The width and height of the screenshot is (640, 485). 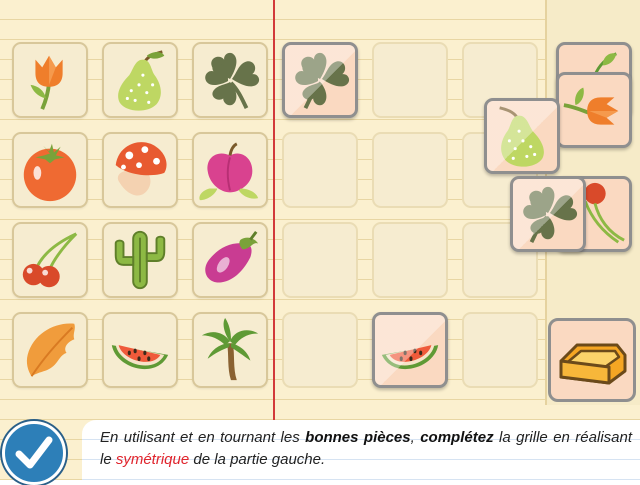 I want to click on symmetry-axis-line, so click(x=274, y=210).